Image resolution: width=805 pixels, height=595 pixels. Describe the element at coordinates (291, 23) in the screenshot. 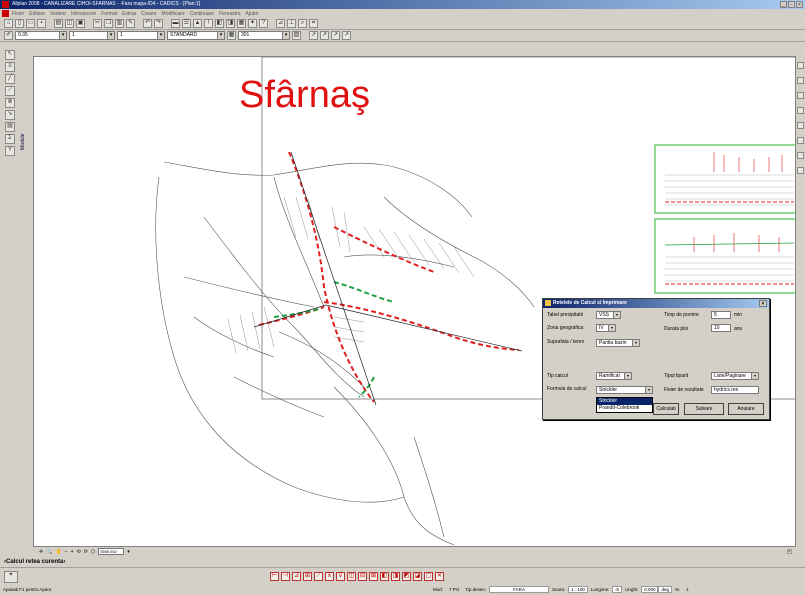

I see `dimension-icon: ⊥` at that location.